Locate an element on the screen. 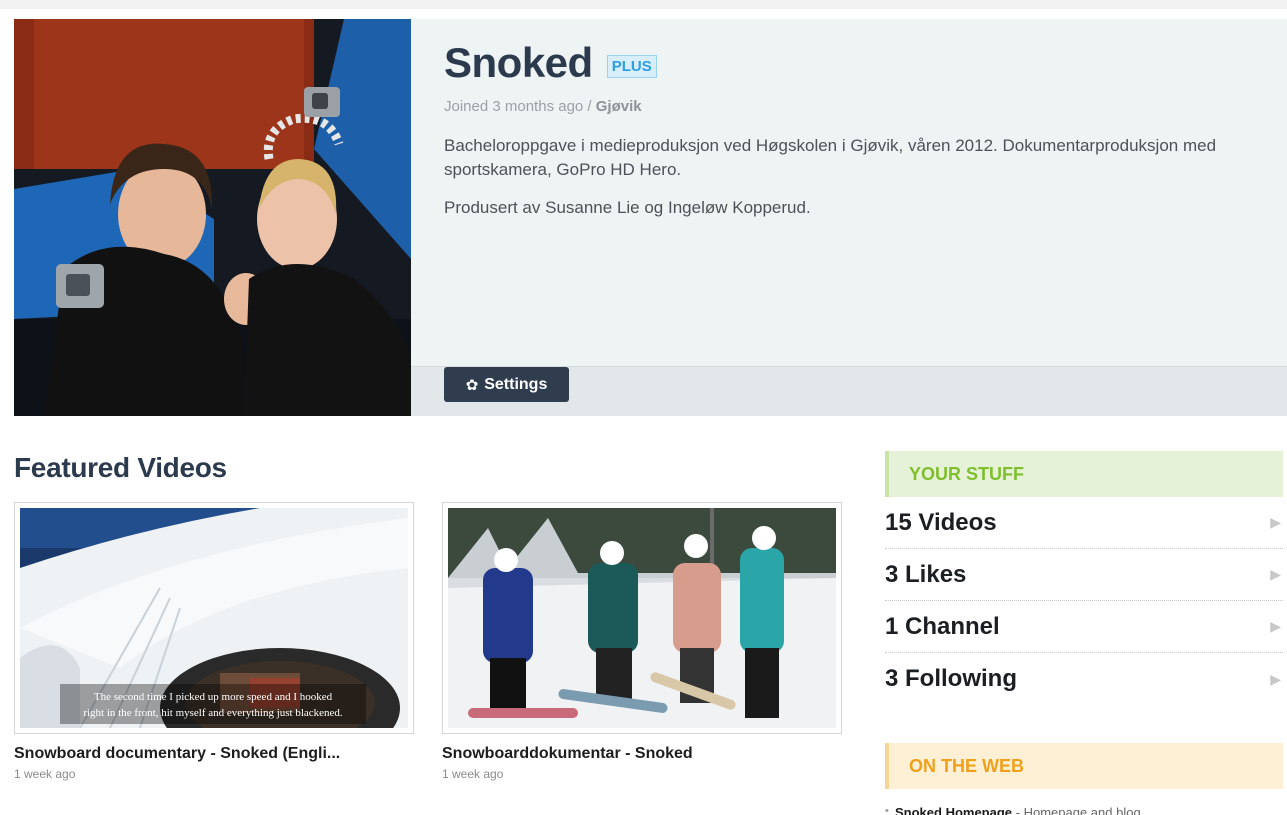 The image size is (1287, 815). gear-icon: ✿ is located at coordinates (472, 385).